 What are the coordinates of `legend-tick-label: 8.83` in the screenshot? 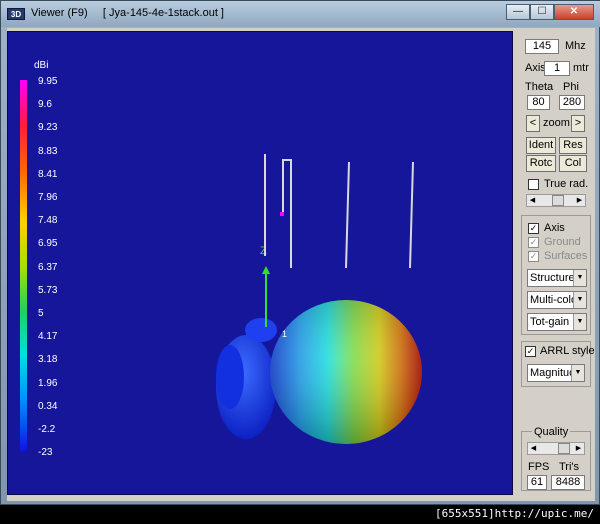 It's located at (48, 151).